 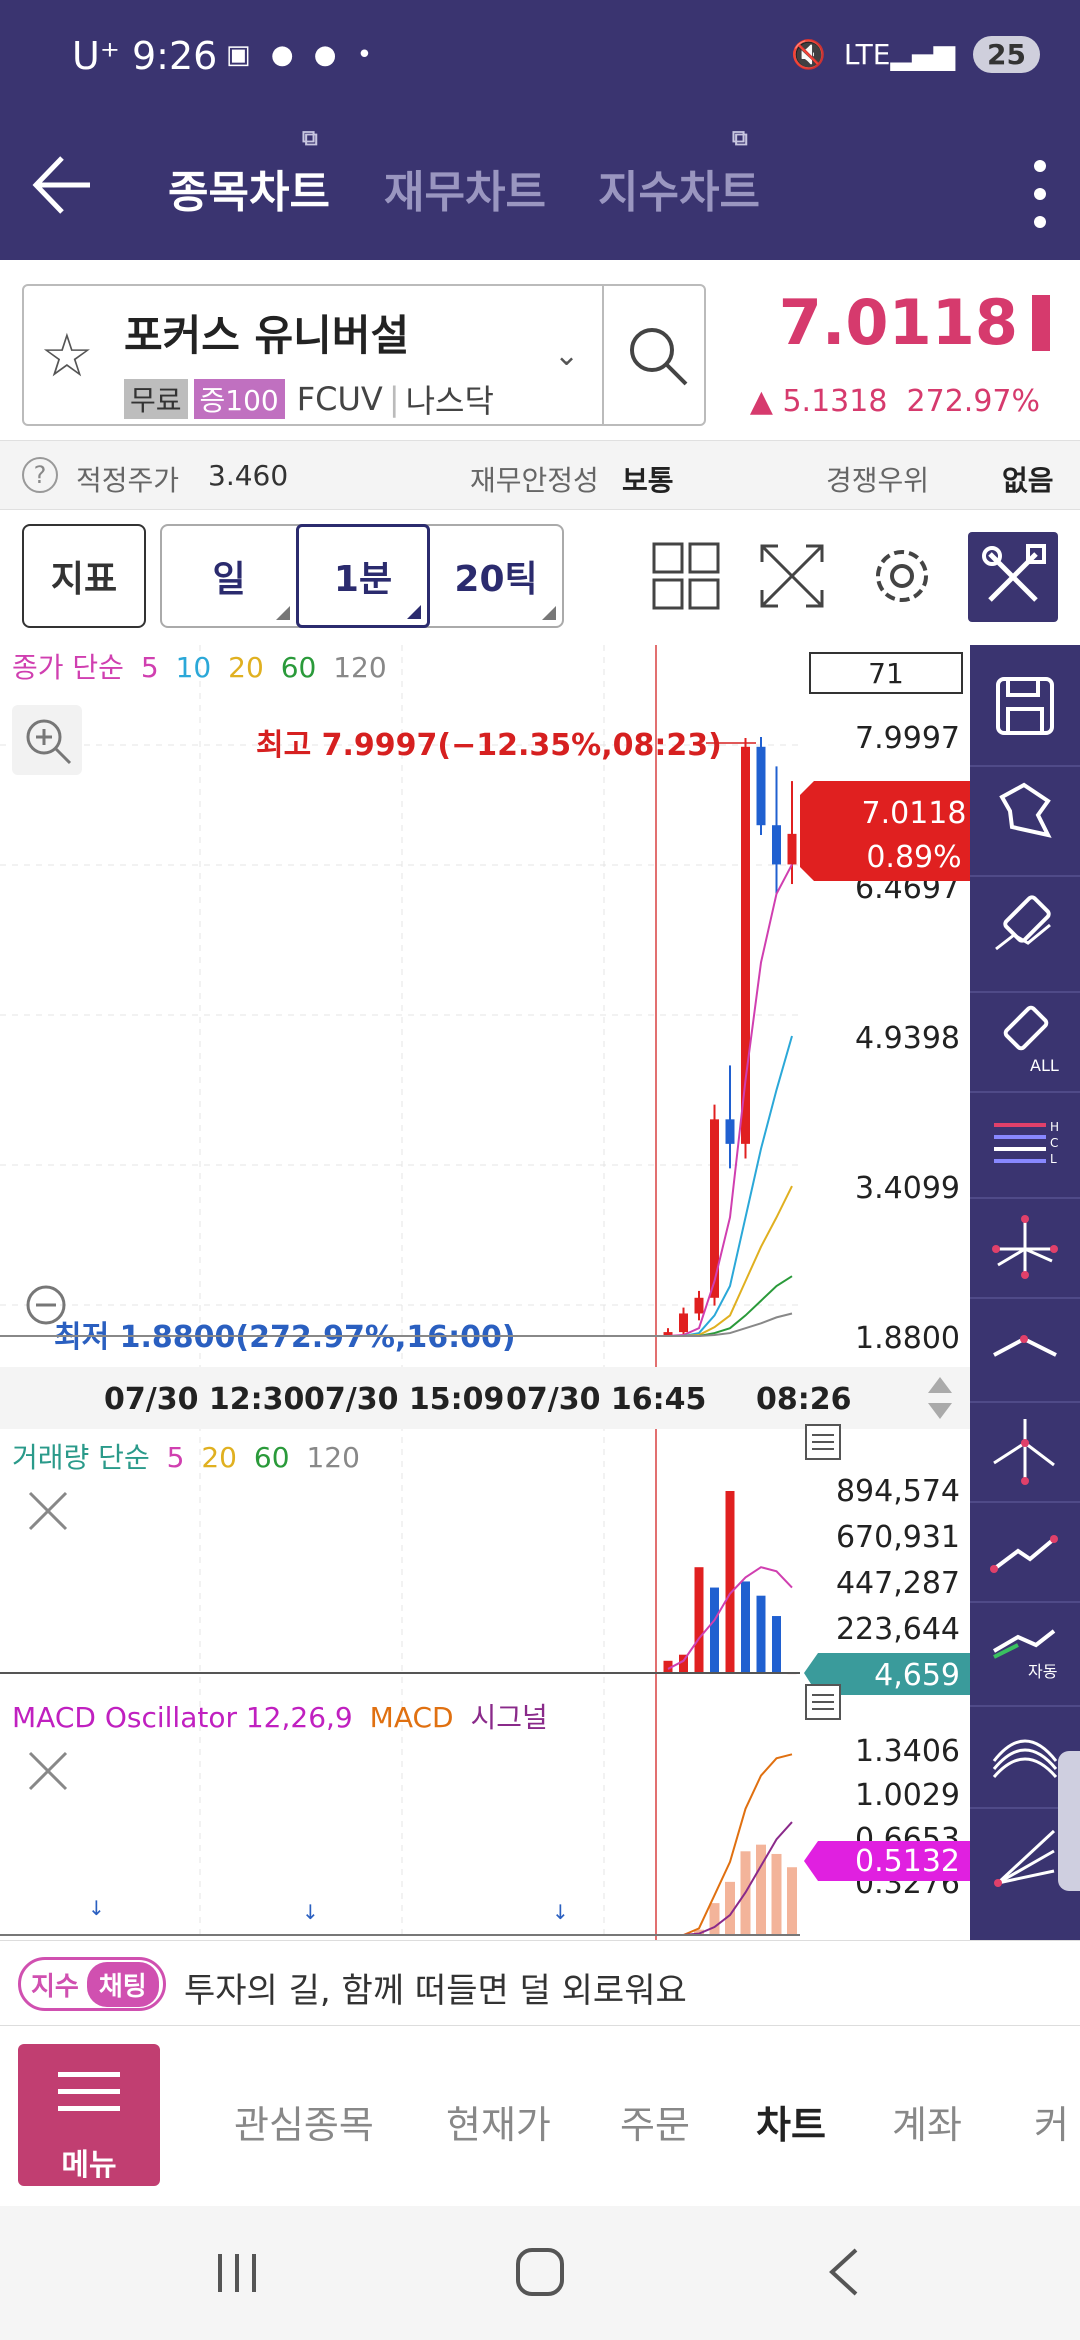 I want to click on home-icon, so click(x=540, y=2272).